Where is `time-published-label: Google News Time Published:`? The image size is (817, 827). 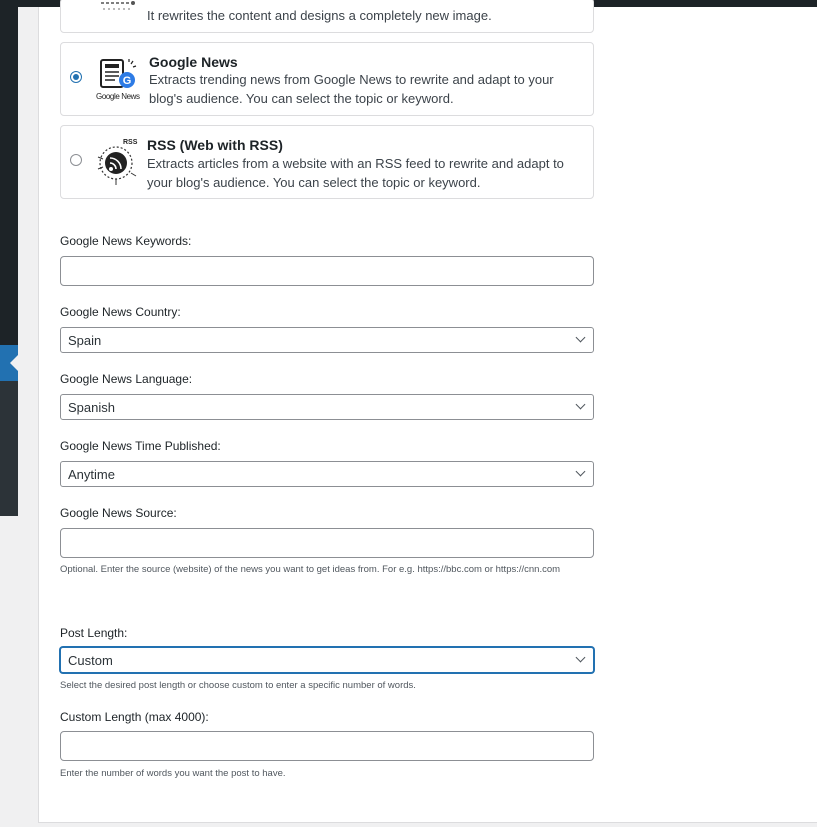 time-published-label: Google News Time Published: is located at coordinates (140, 446).